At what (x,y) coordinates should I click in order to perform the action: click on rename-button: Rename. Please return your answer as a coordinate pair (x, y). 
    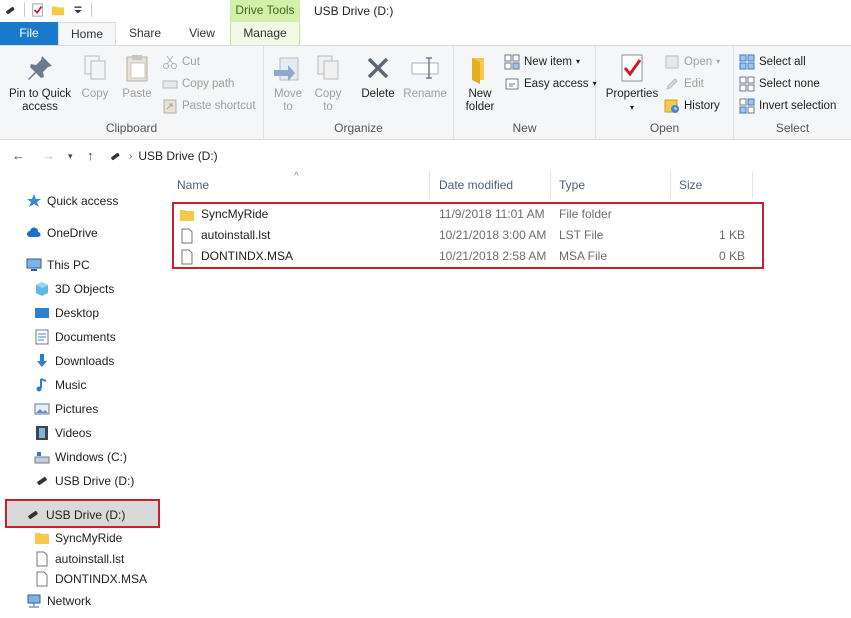
    Looking at the image, I should click on (425, 75).